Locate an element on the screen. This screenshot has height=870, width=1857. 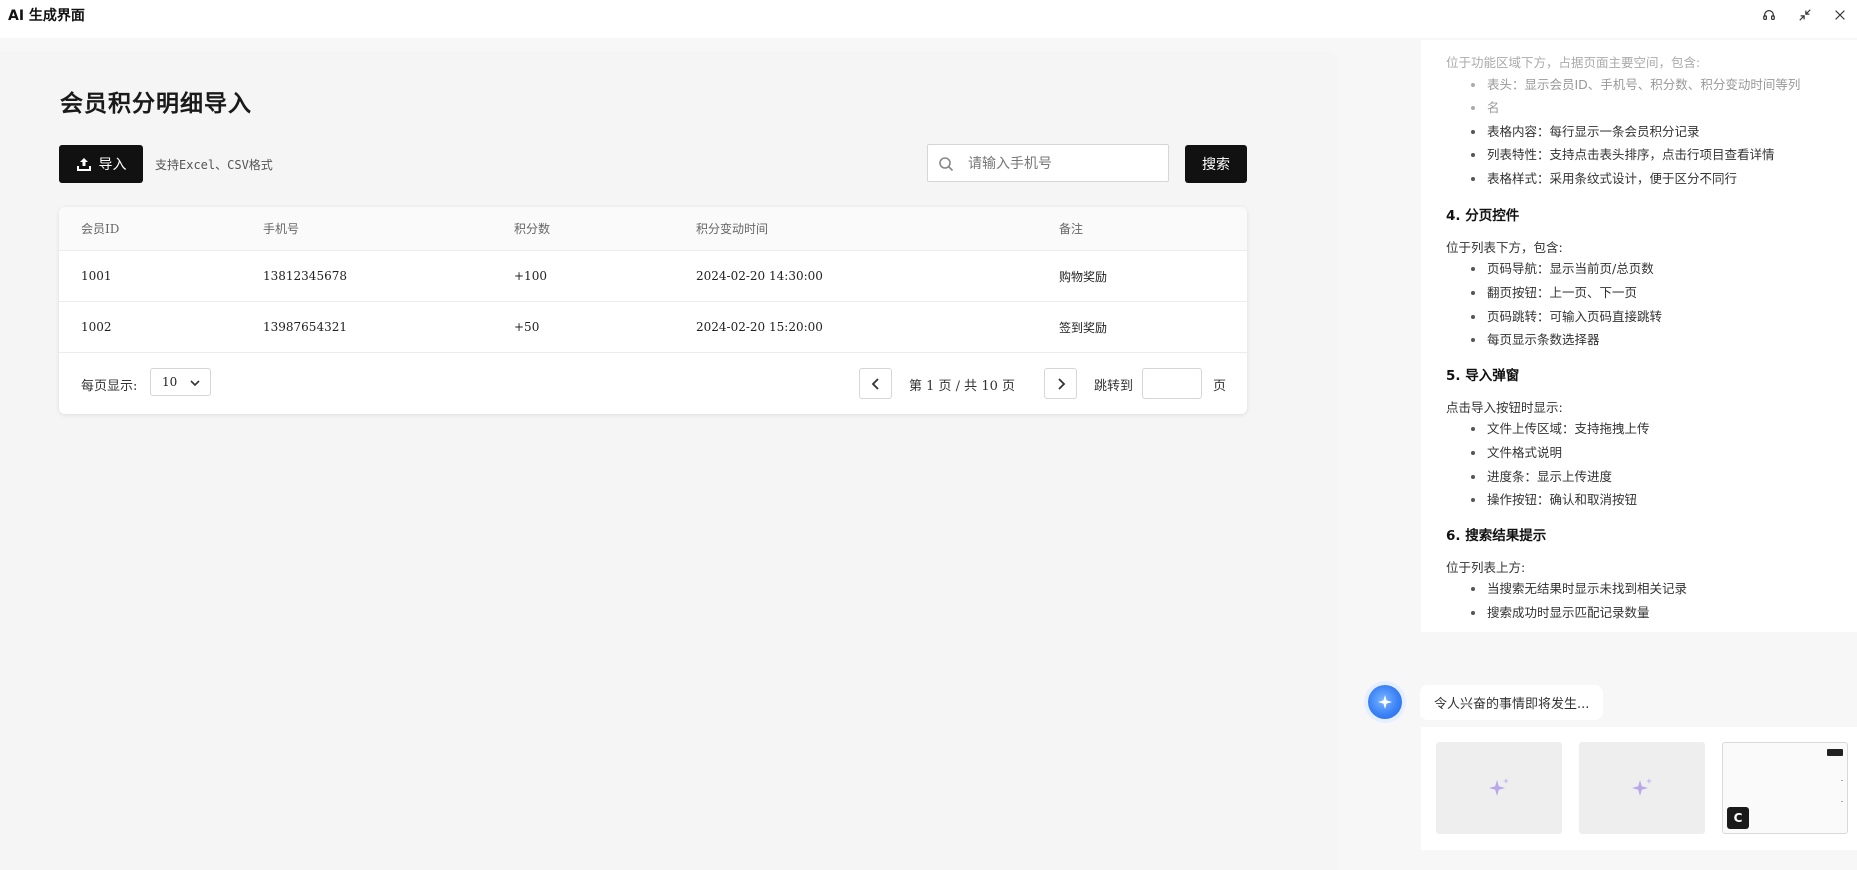
title-bar: AI 生成界面 is located at coordinates (928, 19).